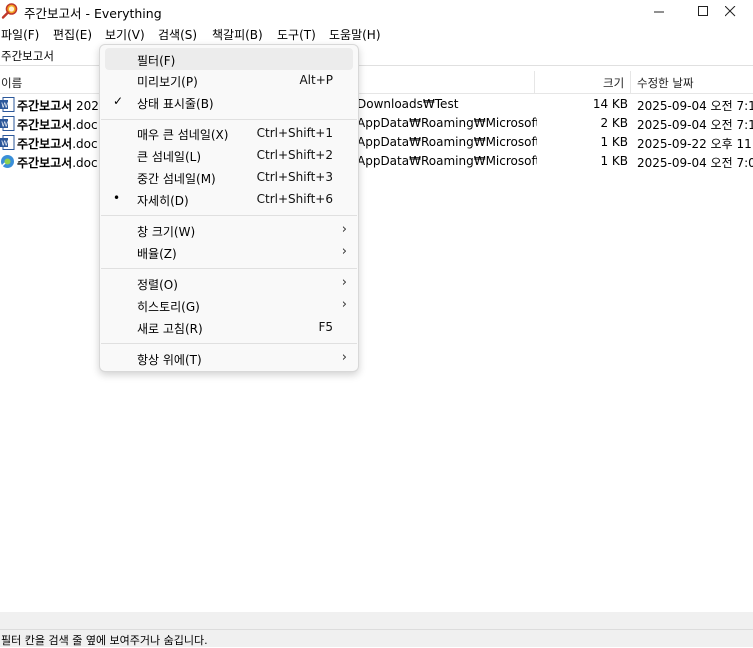 The image size is (753, 648). Describe the element at coordinates (229, 252) in the screenshot. I see `view-menu-zoom: 배율(Z) ›` at that location.